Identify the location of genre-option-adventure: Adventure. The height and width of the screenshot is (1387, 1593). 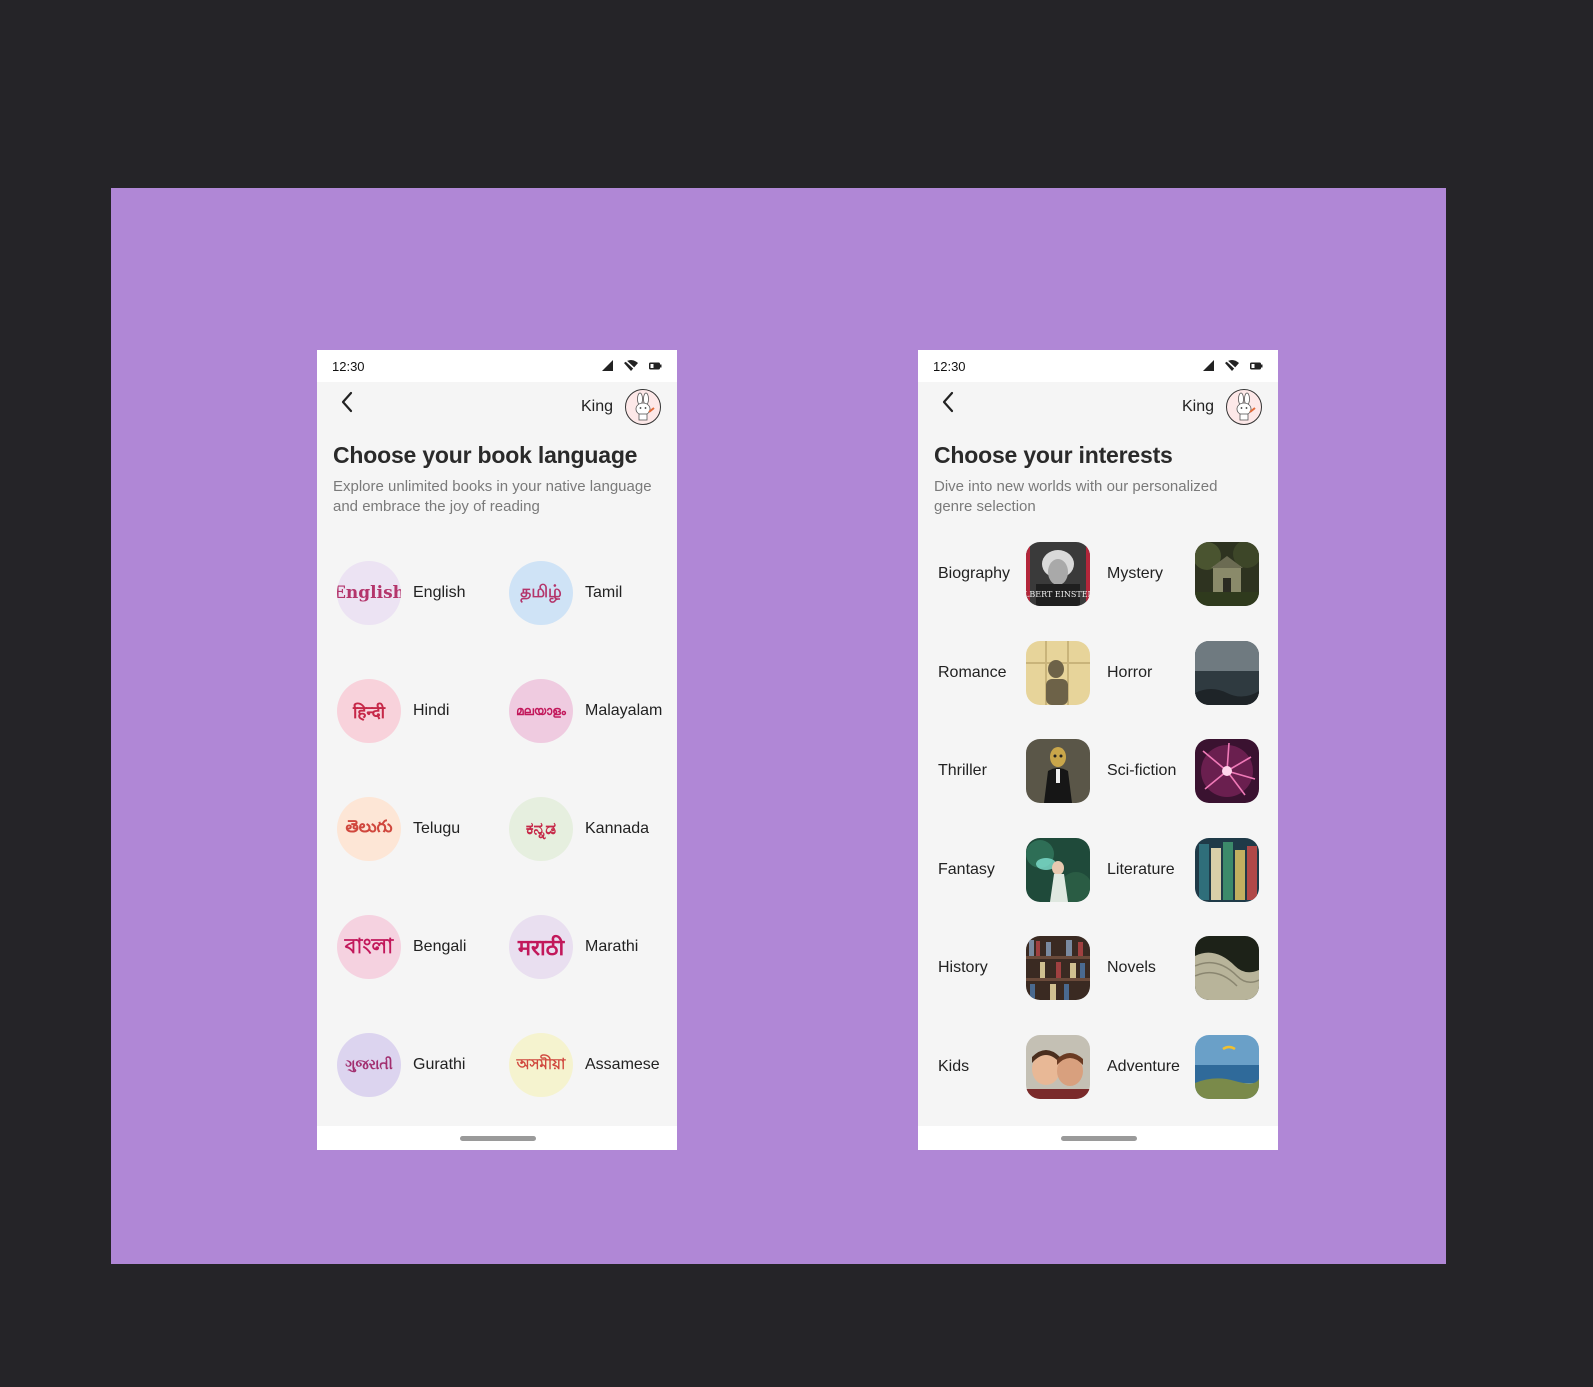
(1183, 1067).